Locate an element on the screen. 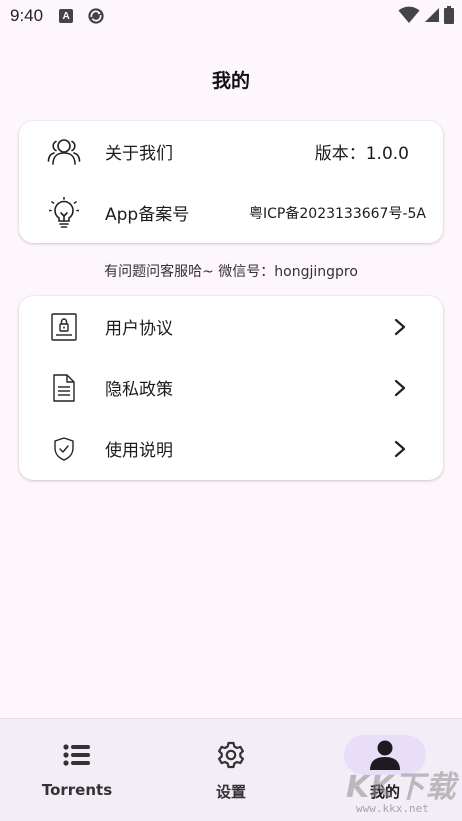 The height and width of the screenshot is (821, 462). nav-item-settings: 设置 is located at coordinates (231, 770).